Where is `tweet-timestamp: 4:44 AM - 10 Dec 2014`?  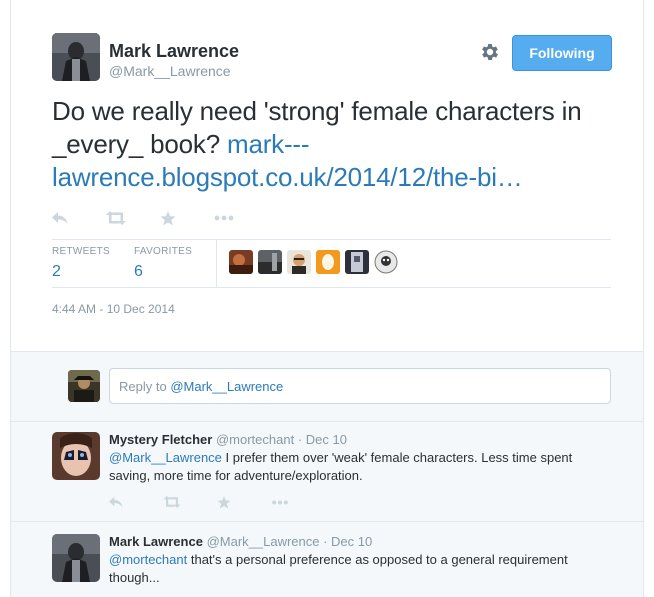
tweet-timestamp: 4:44 AM - 10 Dec 2014 is located at coordinates (113, 309).